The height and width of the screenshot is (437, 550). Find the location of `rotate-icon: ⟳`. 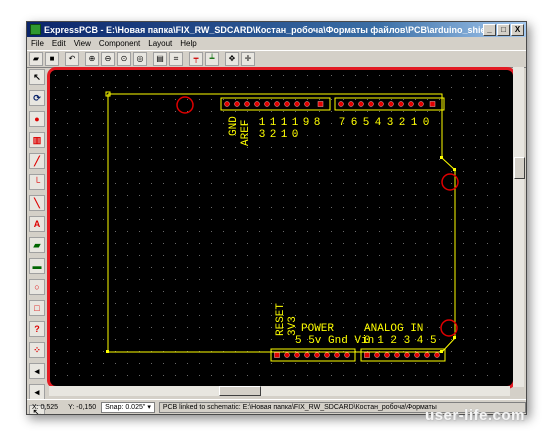

rotate-icon: ⟳ is located at coordinates (37, 98).